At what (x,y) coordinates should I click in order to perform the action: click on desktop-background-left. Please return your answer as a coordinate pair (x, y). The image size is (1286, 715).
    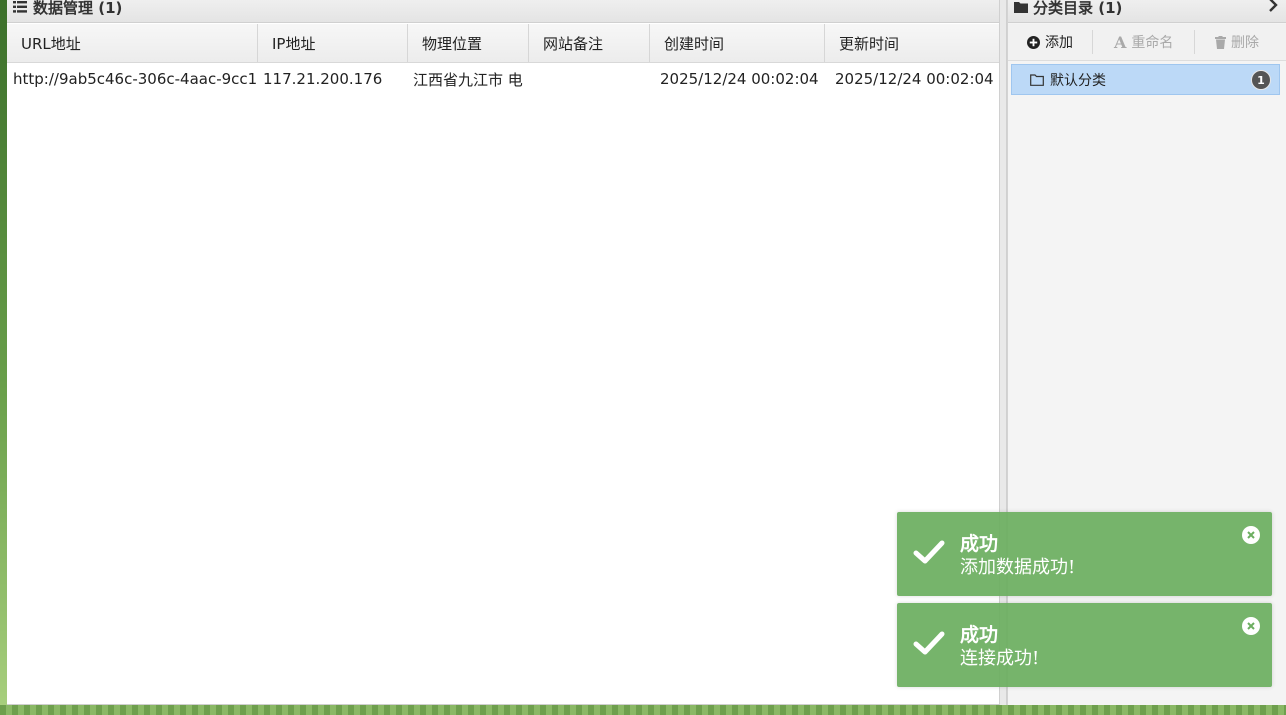
    Looking at the image, I should click on (3, 357).